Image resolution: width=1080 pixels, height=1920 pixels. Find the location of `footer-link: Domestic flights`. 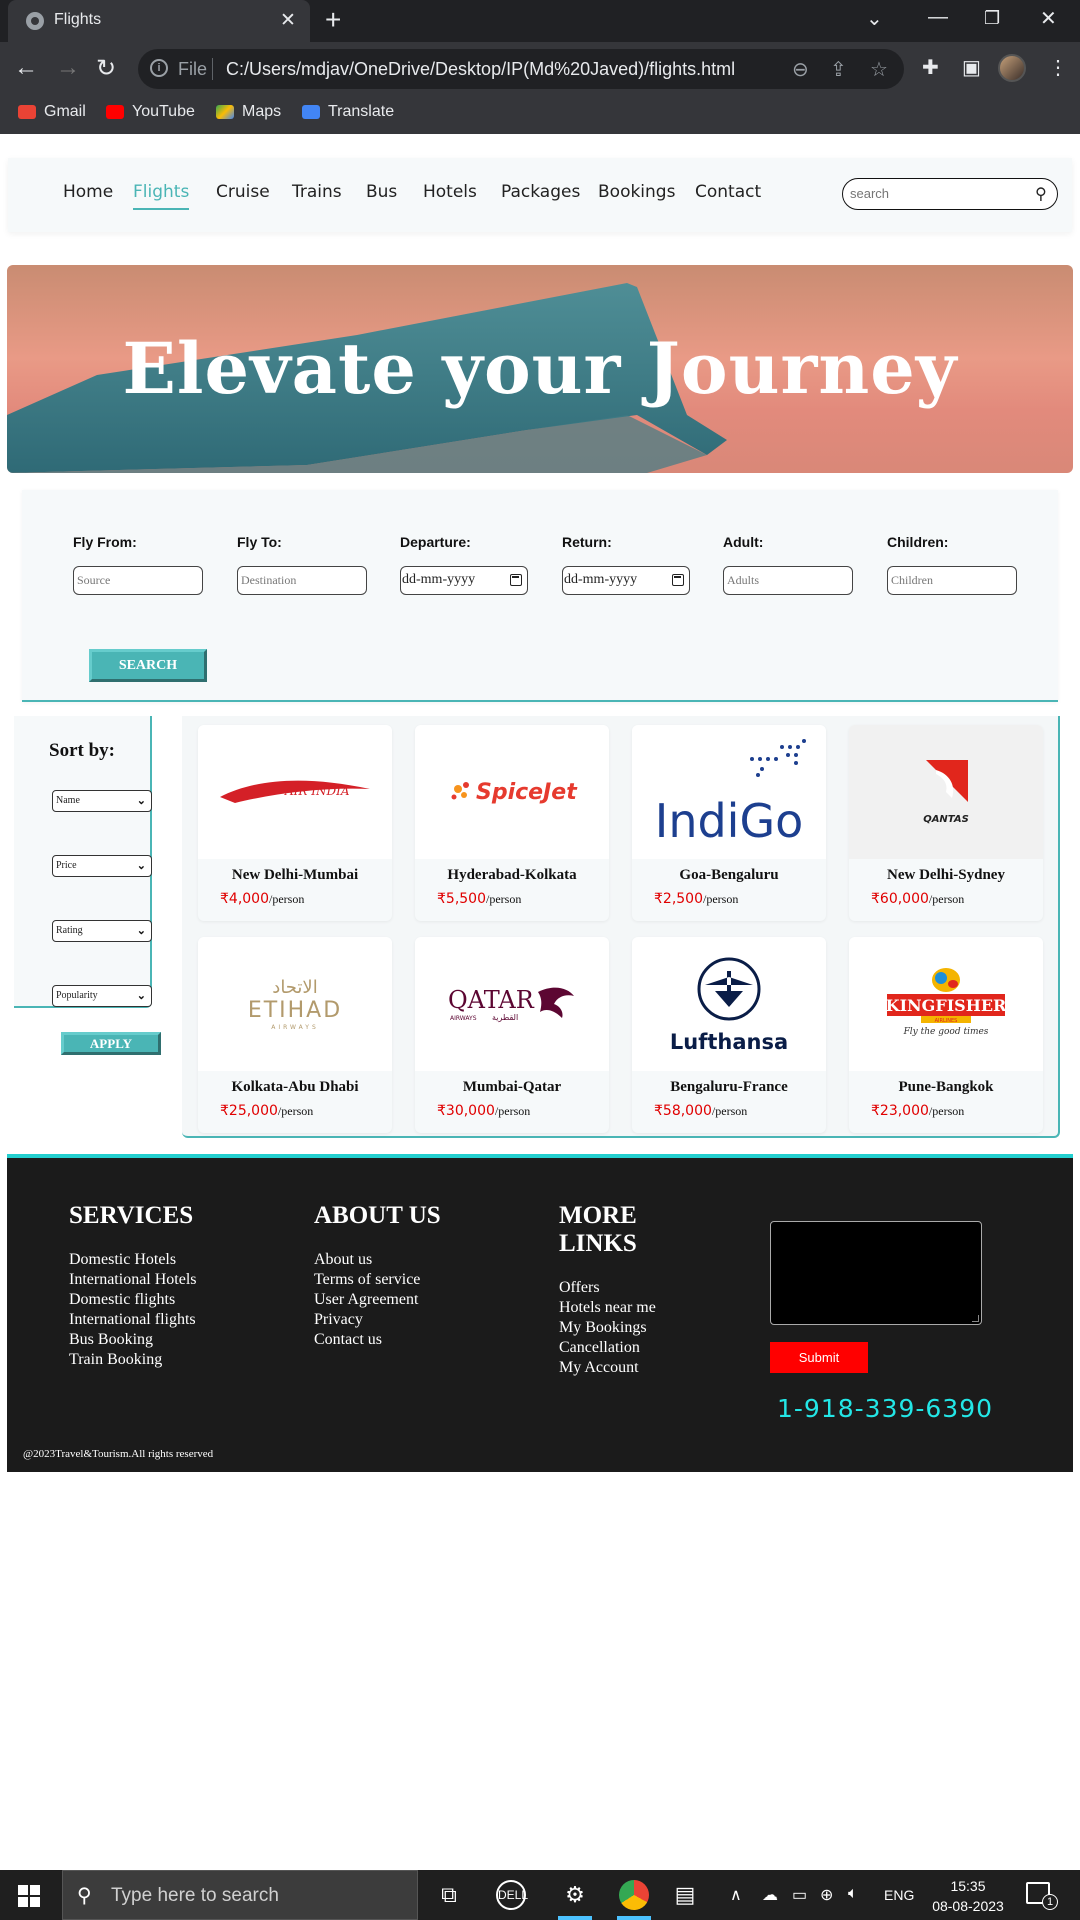

footer-link: Domestic flights is located at coordinates (133, 1300).